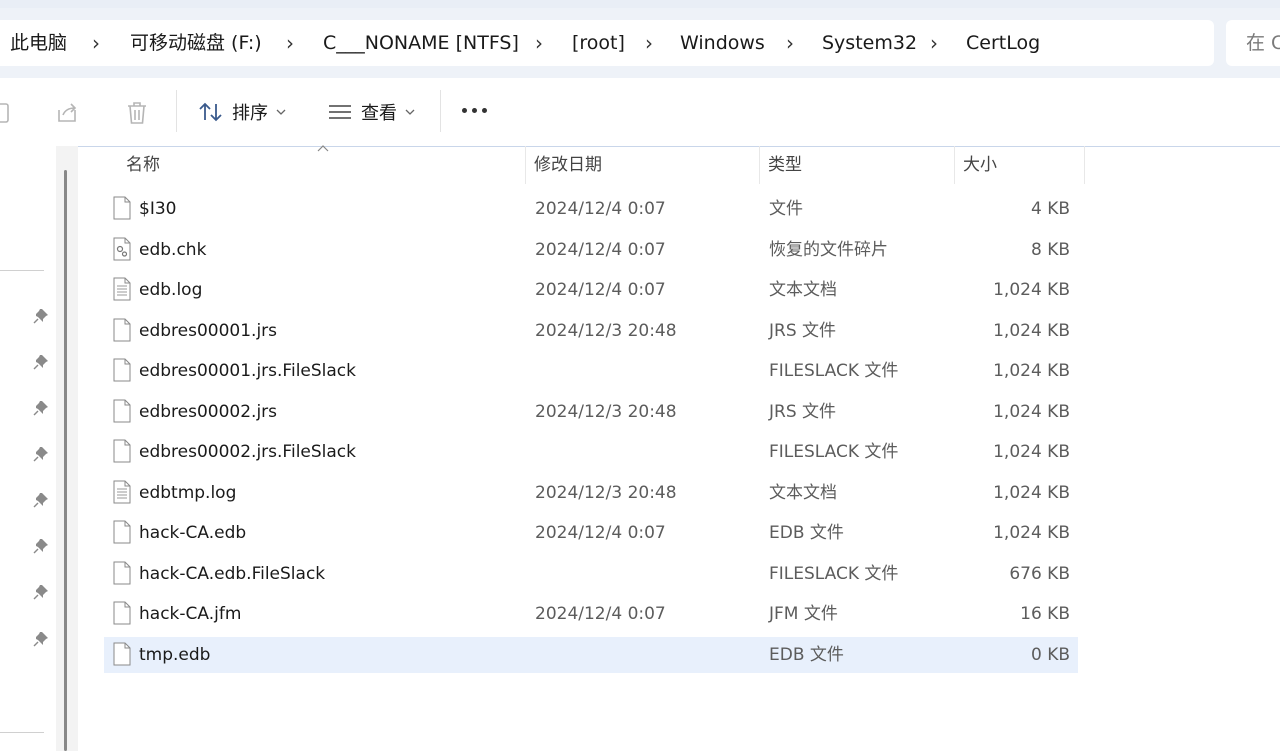 This screenshot has height=751, width=1280. Describe the element at coordinates (591, 493) in the screenshot. I see `file-row: edbtmp.log 2024/12/3 20:48 文本文档 1,024 KB` at that location.